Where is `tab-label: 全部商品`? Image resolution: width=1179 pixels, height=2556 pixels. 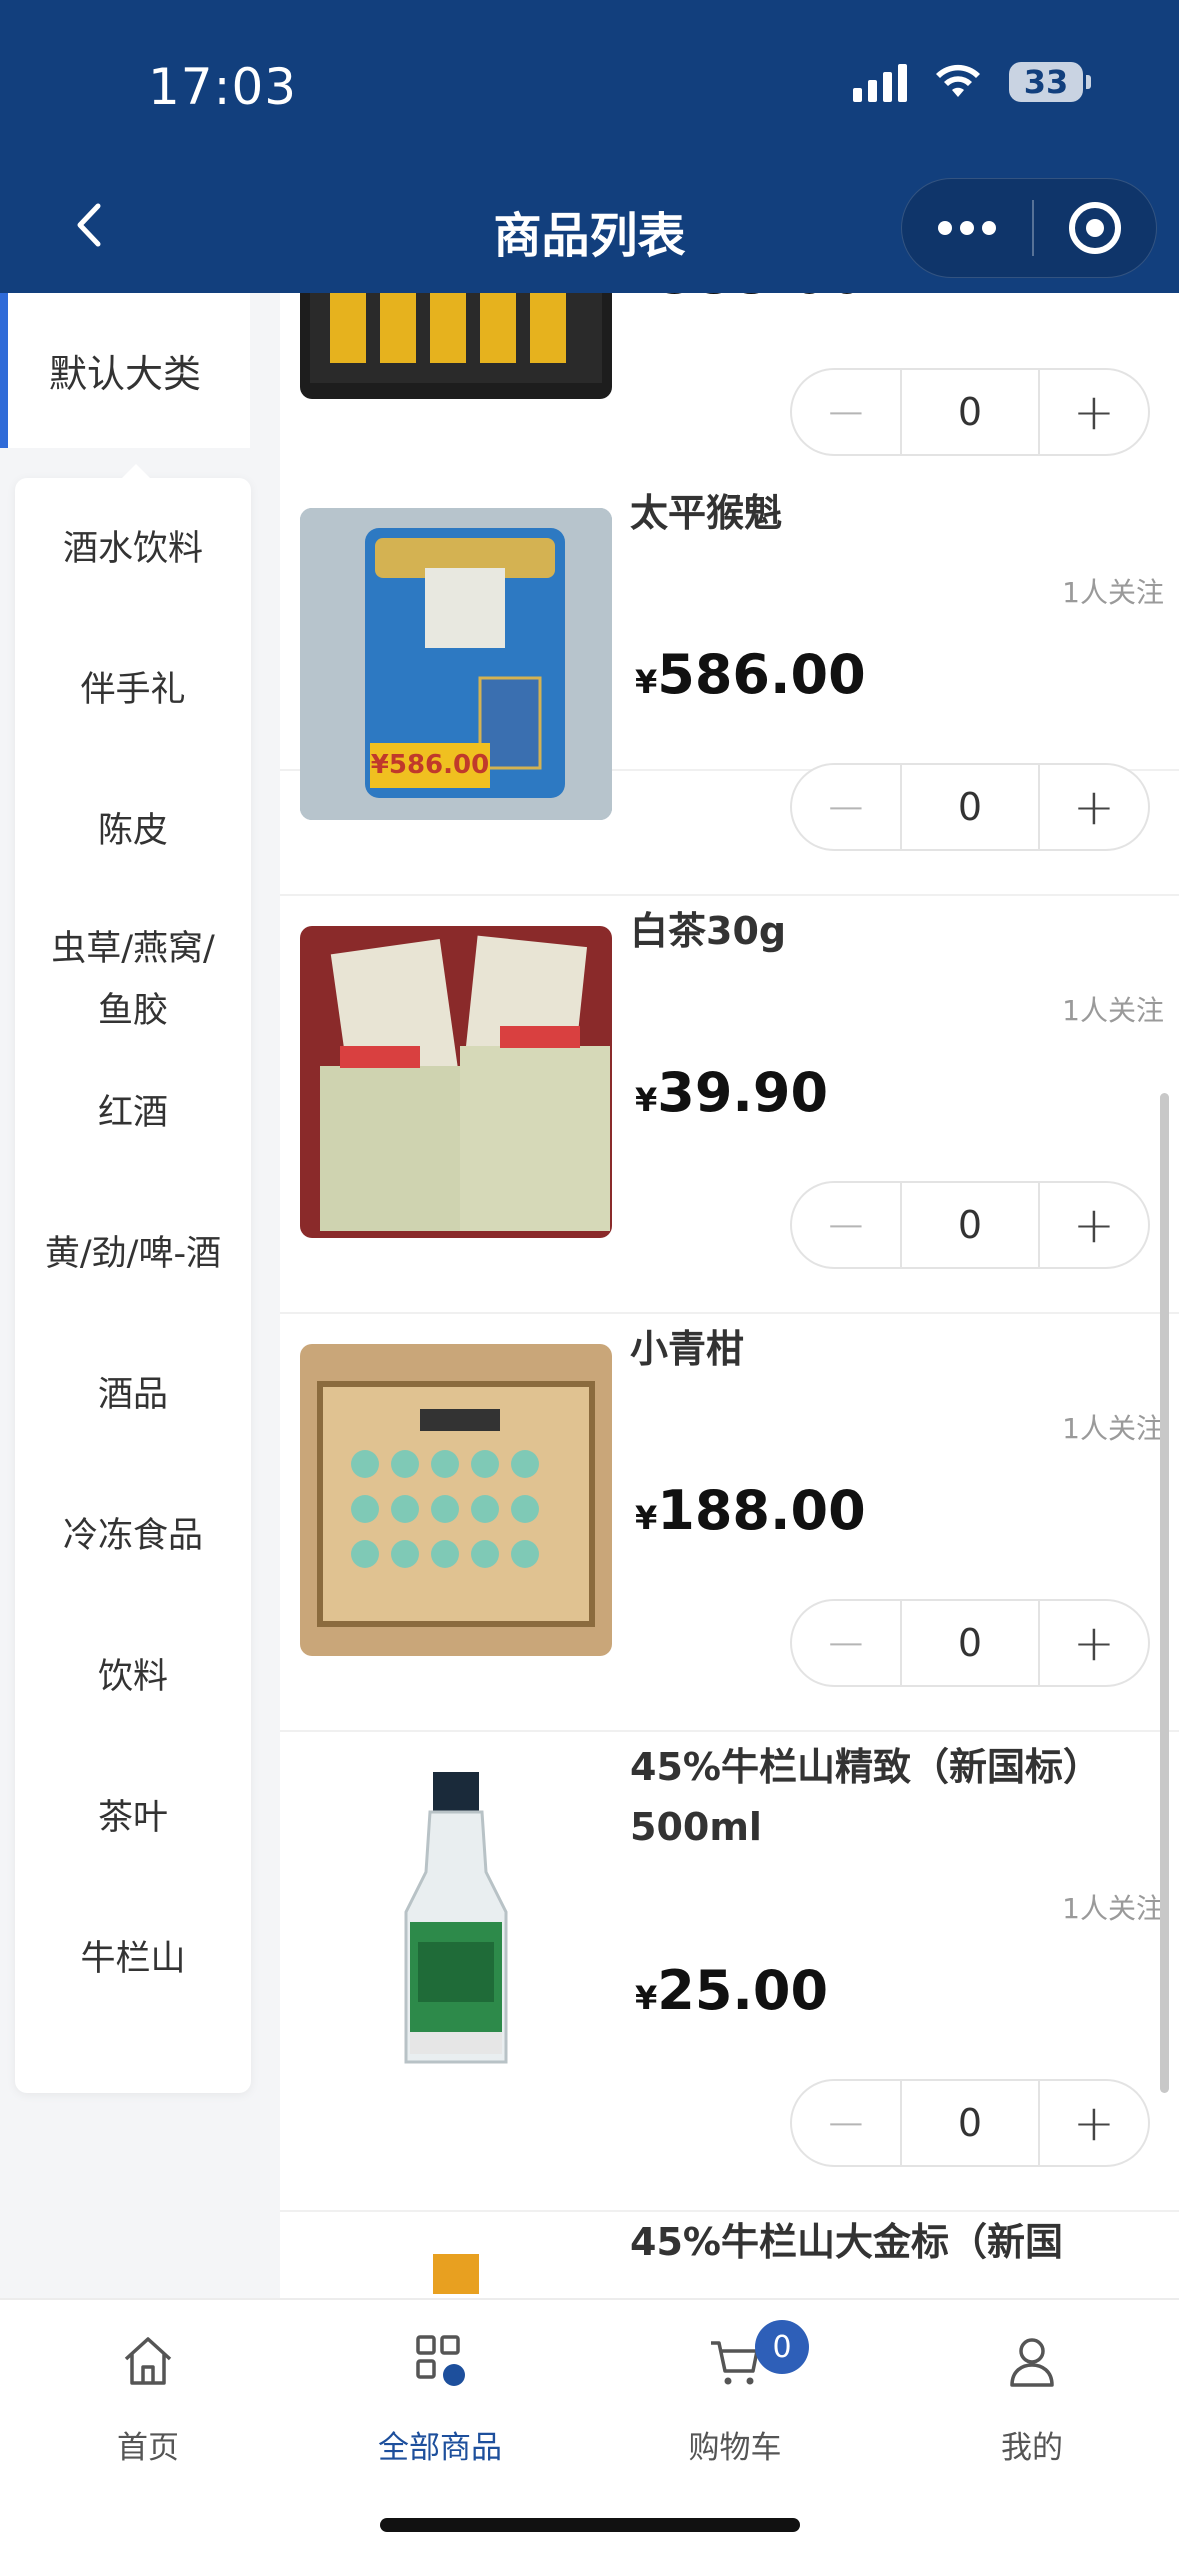
tab-label: 全部商品 is located at coordinates (440, 2448).